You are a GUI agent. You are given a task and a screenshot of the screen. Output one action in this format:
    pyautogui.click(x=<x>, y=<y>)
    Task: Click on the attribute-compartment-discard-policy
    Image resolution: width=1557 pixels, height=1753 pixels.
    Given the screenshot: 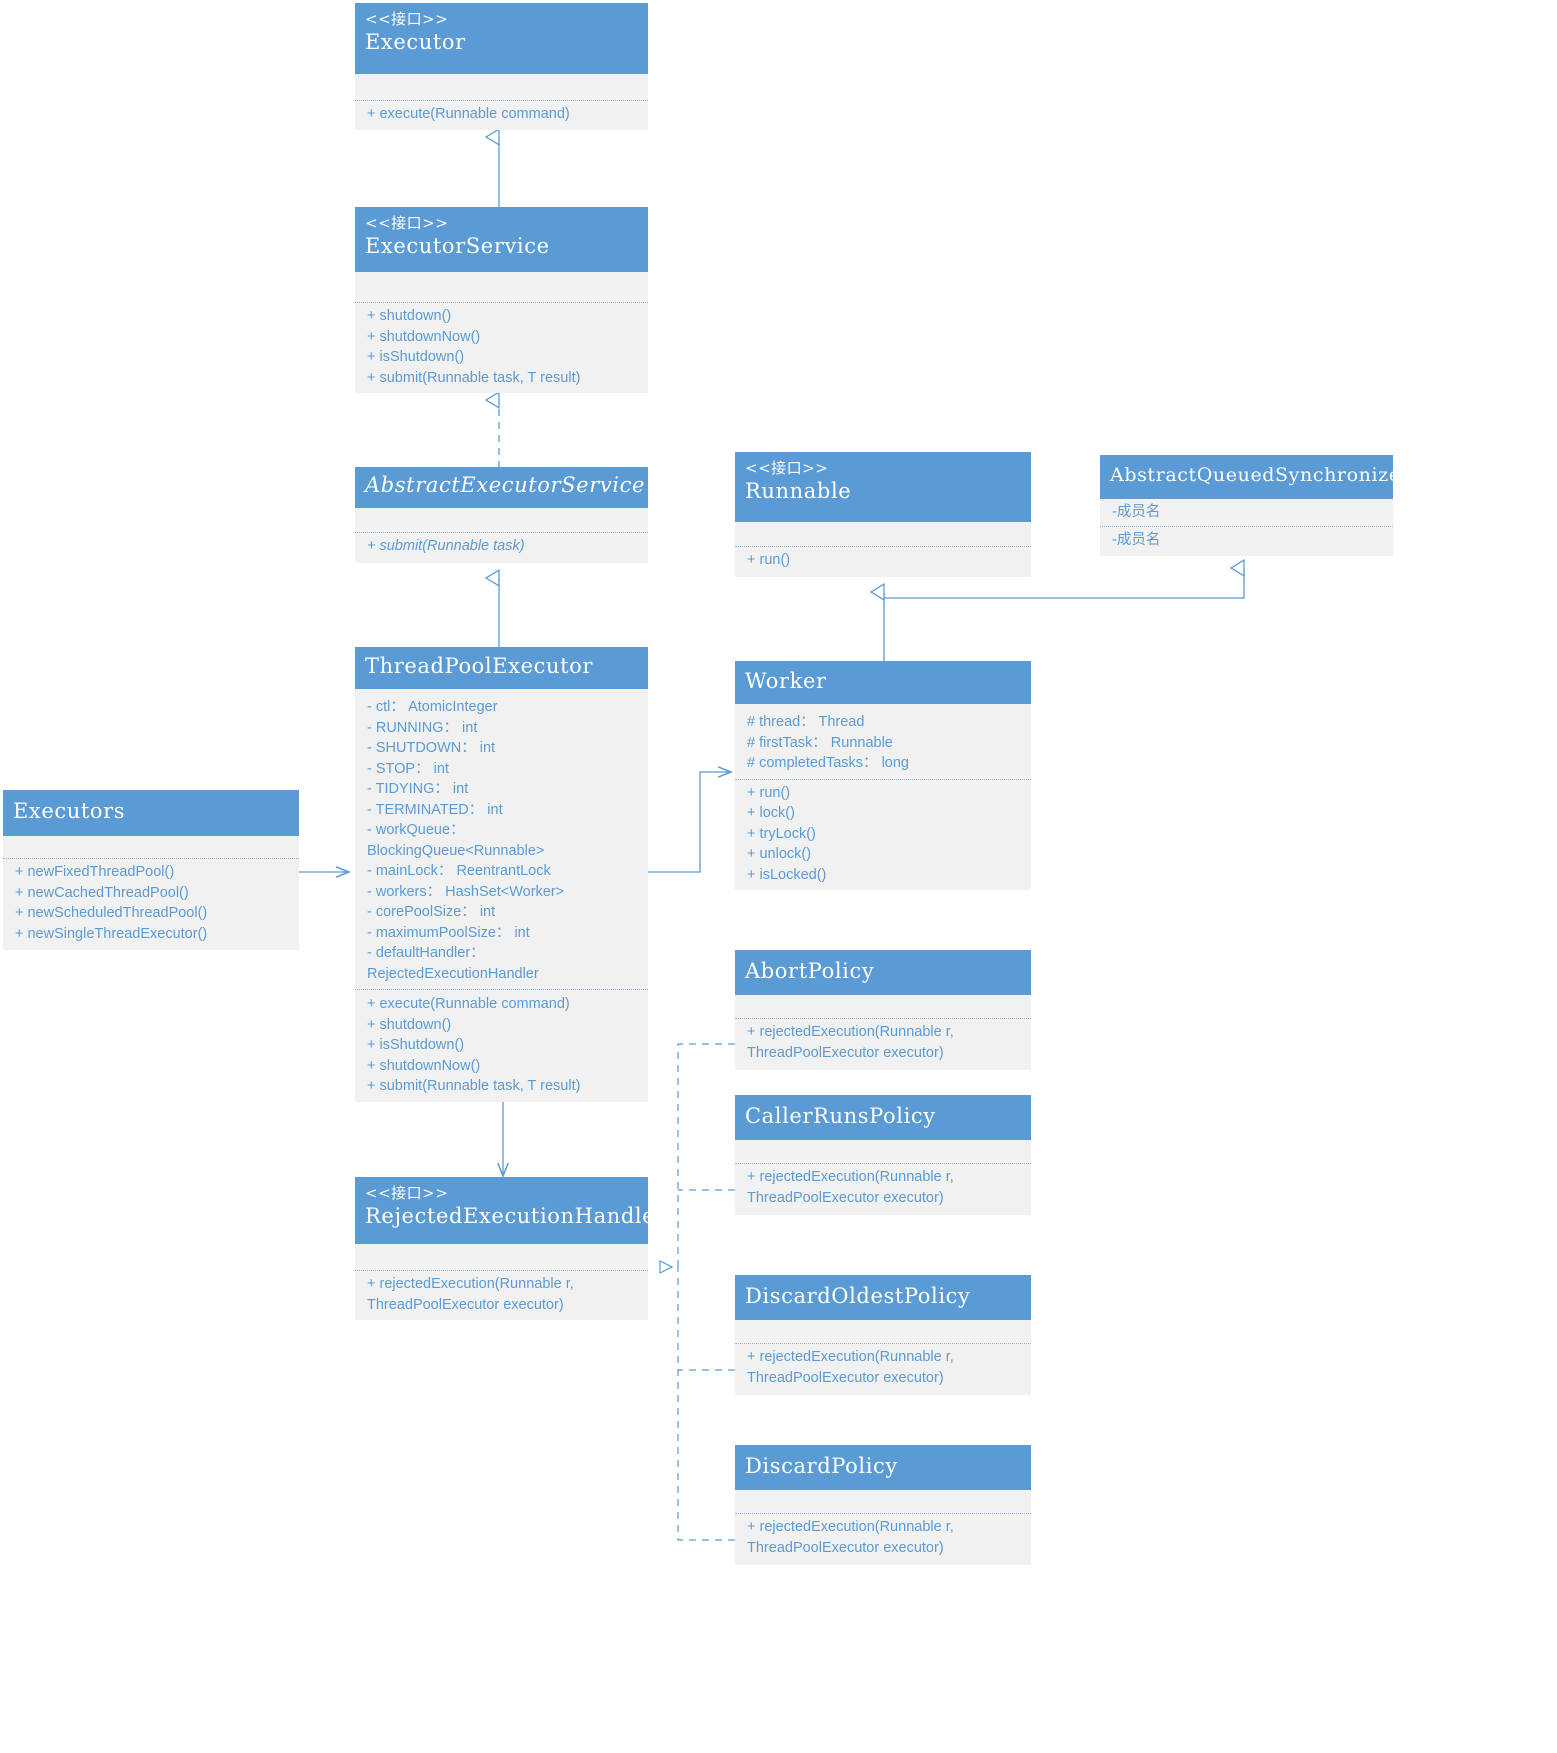 What is the action you would take?
    pyautogui.click(x=883, y=1501)
    